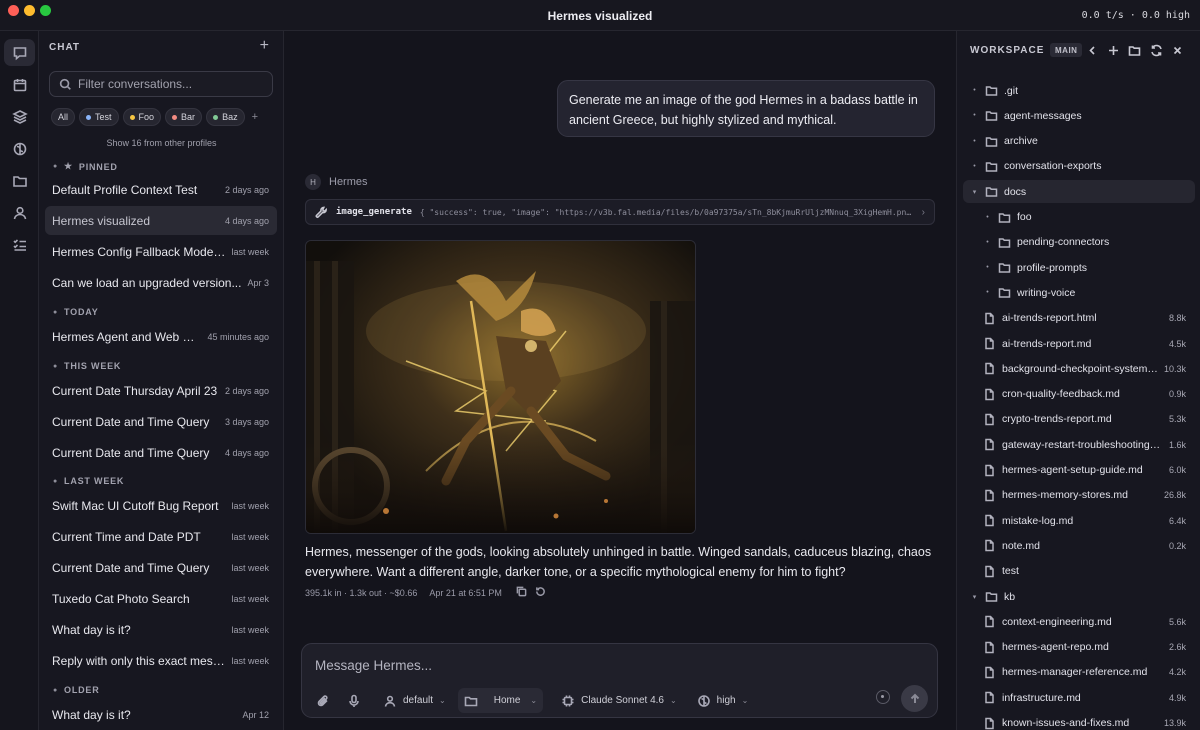 This screenshot has height=730, width=1200. Describe the element at coordinates (253, 117) in the screenshot. I see `add-profile-filter-button: +` at that location.